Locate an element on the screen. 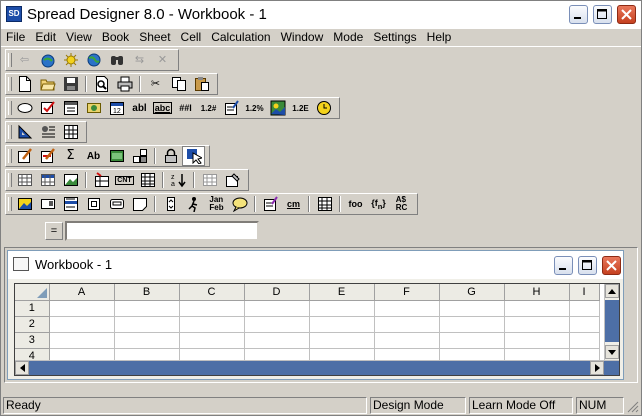 This screenshot has width=642, height=416. save-button is located at coordinates (70, 84).